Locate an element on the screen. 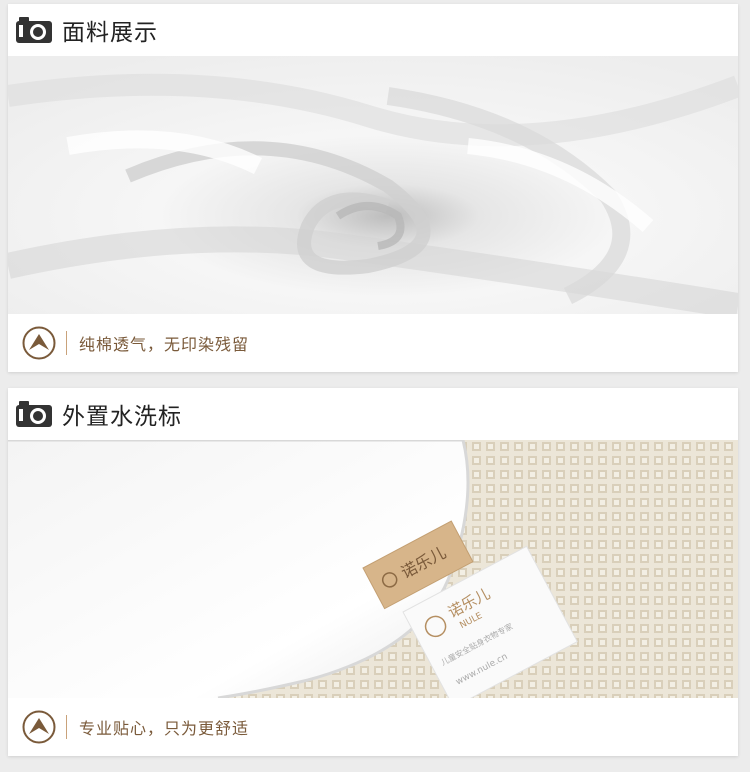  section-header: 外置水洗标 is located at coordinates (373, 414).